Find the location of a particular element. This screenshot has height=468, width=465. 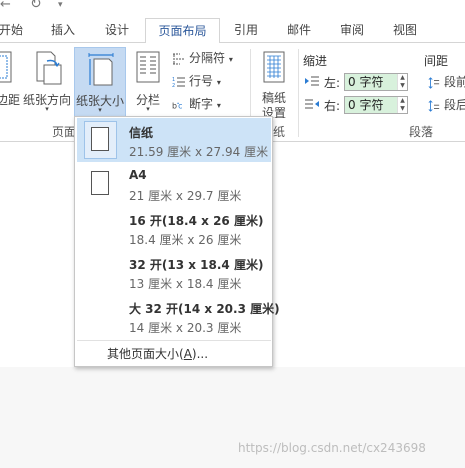

indent-left-spin-icon: ▲ ▼ is located at coordinates (402, 82).